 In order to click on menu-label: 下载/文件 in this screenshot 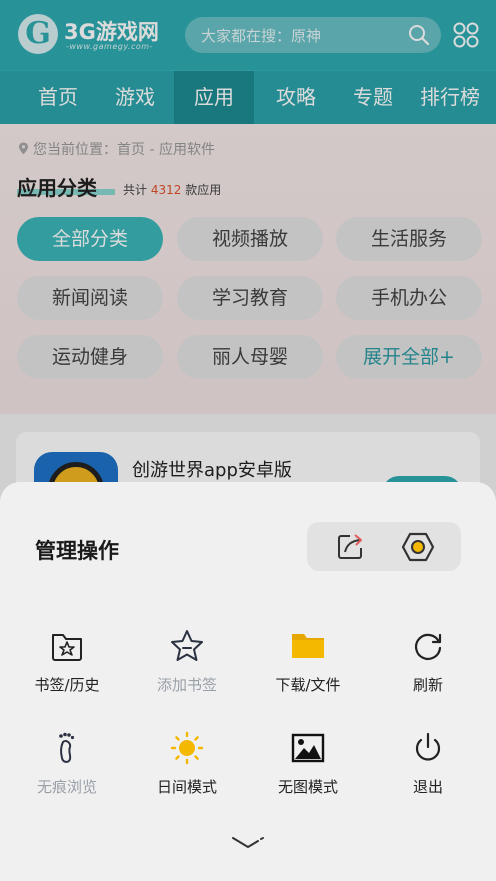, I will do `click(308, 685)`.